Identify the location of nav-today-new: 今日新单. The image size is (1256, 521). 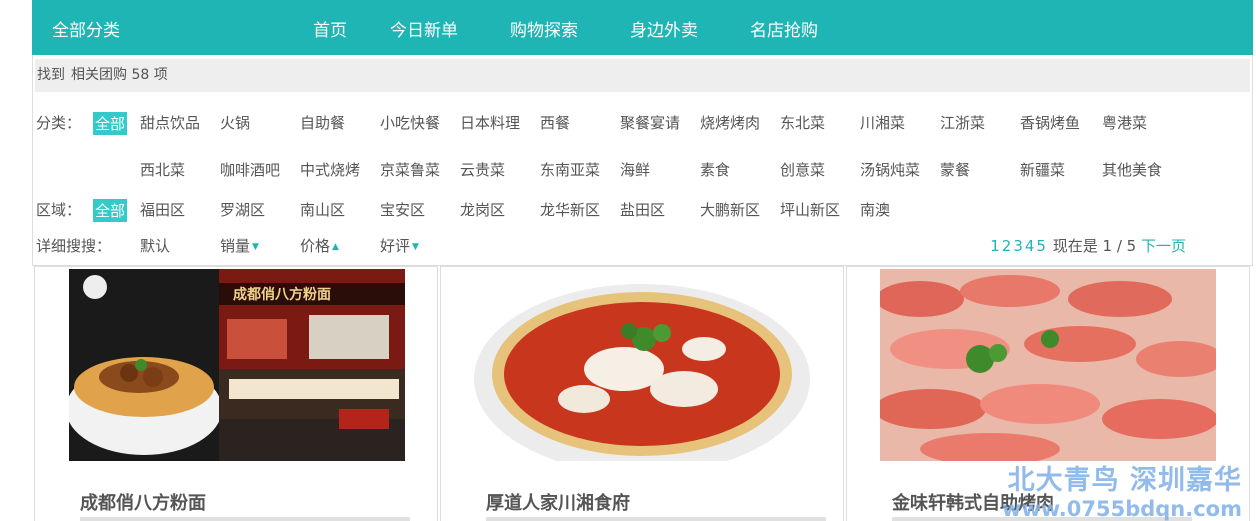
(424, 28).